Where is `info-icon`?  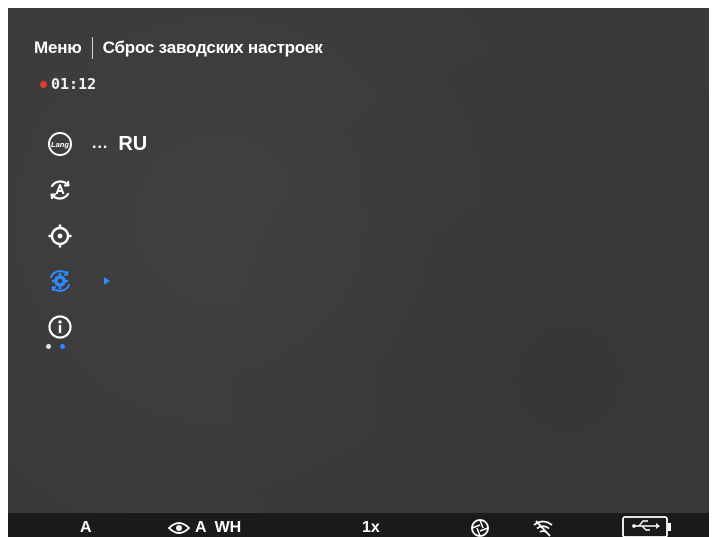
info-icon is located at coordinates (60, 327).